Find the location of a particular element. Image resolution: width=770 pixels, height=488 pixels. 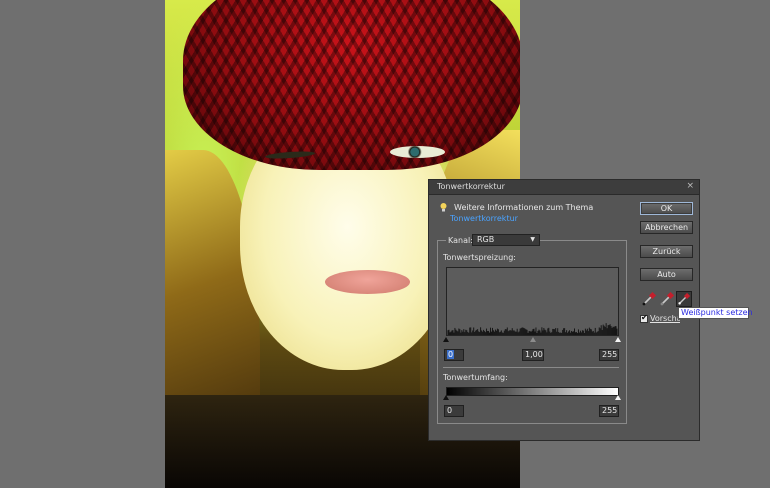

tooltip: Weißpunkt setzen is located at coordinates (715, 313).